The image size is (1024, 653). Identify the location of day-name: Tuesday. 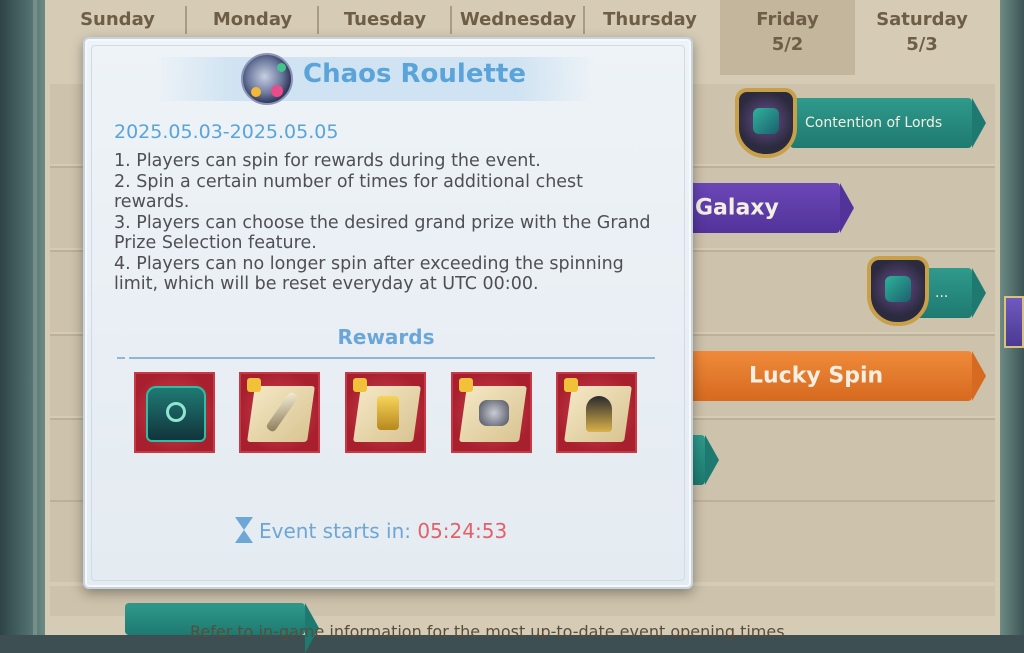
(385, 19).